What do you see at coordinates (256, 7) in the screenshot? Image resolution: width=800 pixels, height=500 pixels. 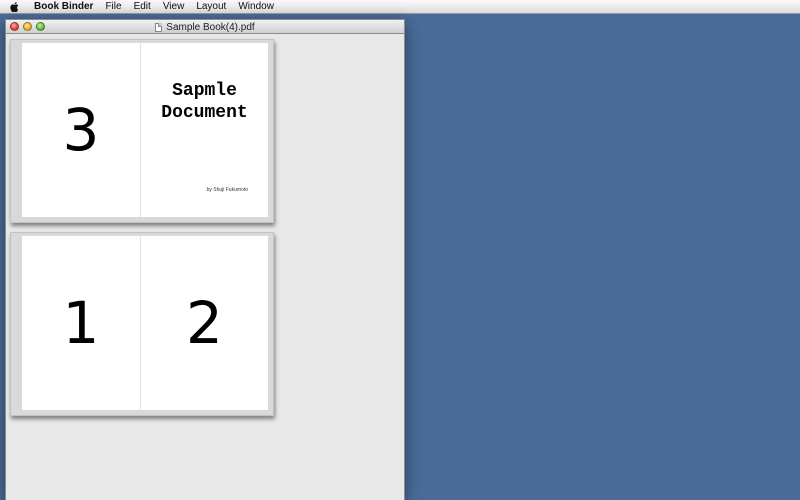 I see `menu-window: Window` at bounding box center [256, 7].